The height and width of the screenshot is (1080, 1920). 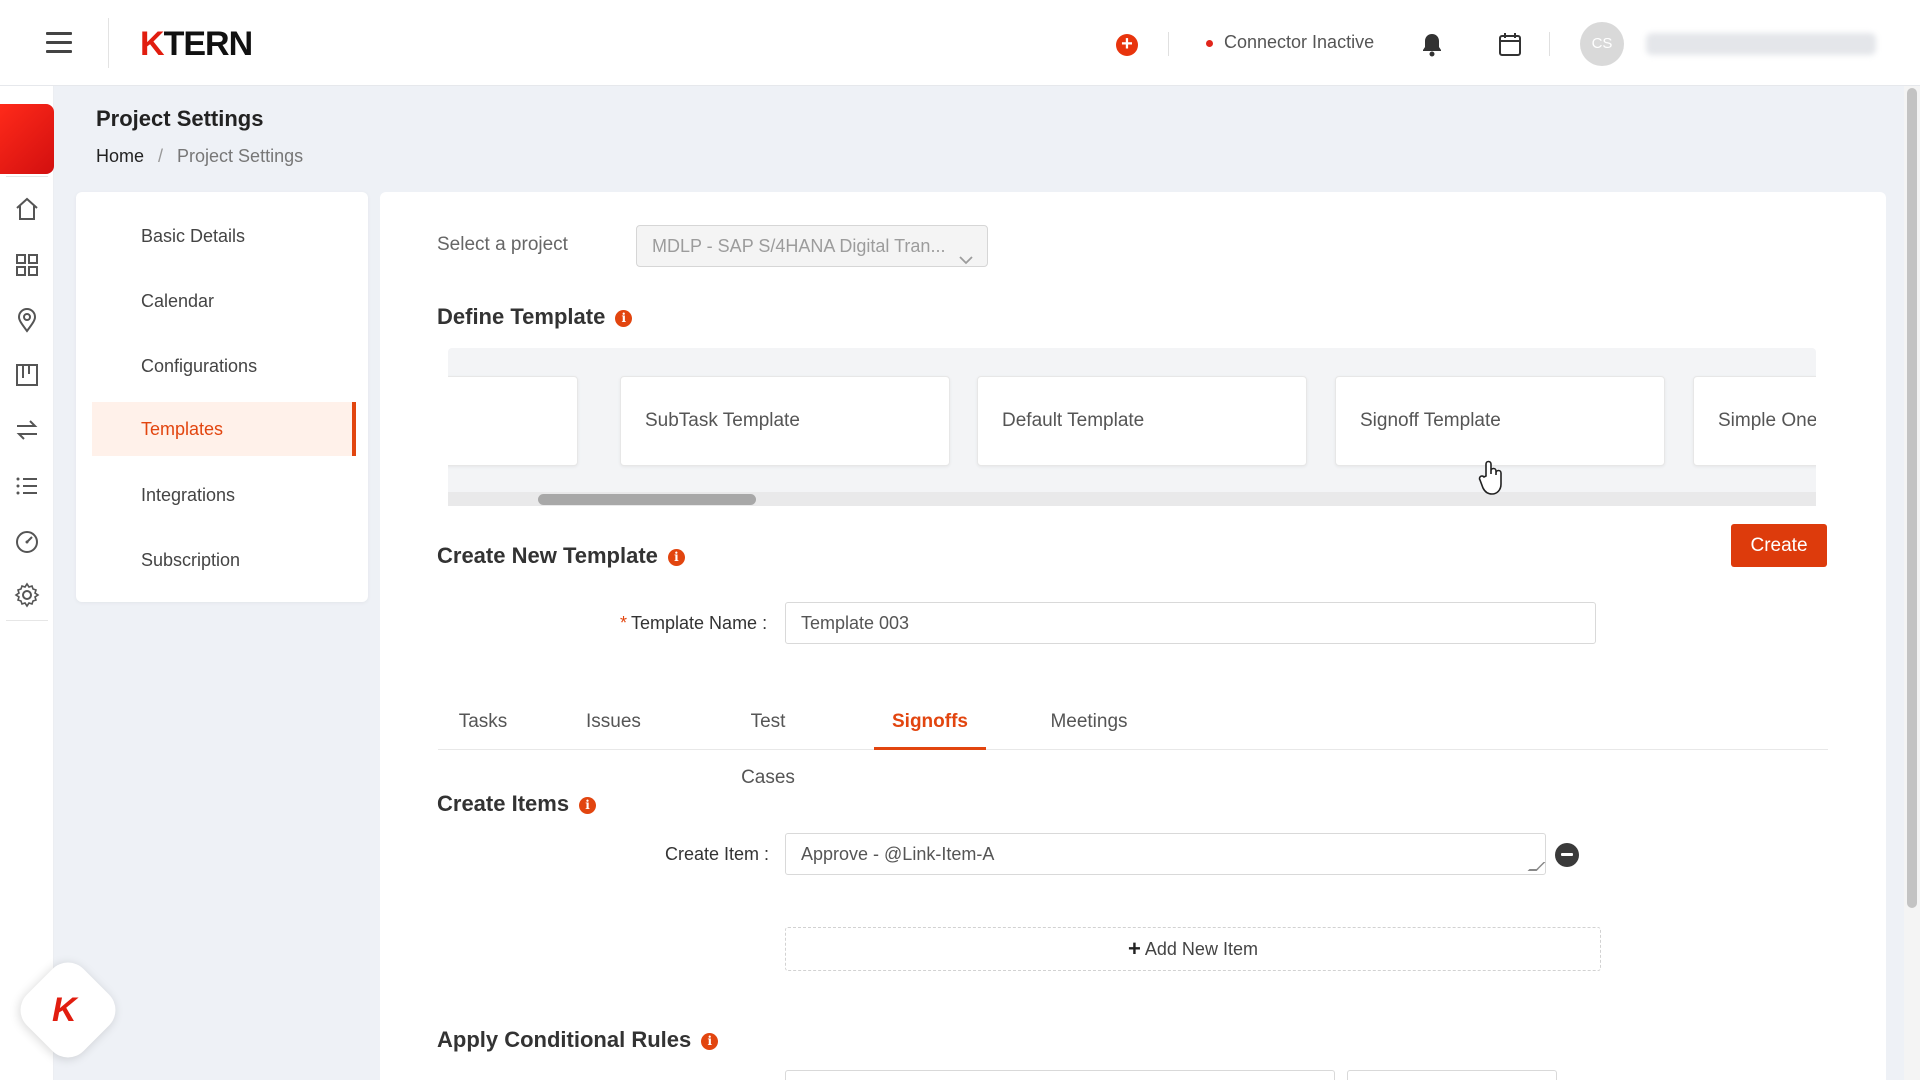 What do you see at coordinates (547, 555) in the screenshot?
I see `create-new-template-title-text: Create New Template` at bounding box center [547, 555].